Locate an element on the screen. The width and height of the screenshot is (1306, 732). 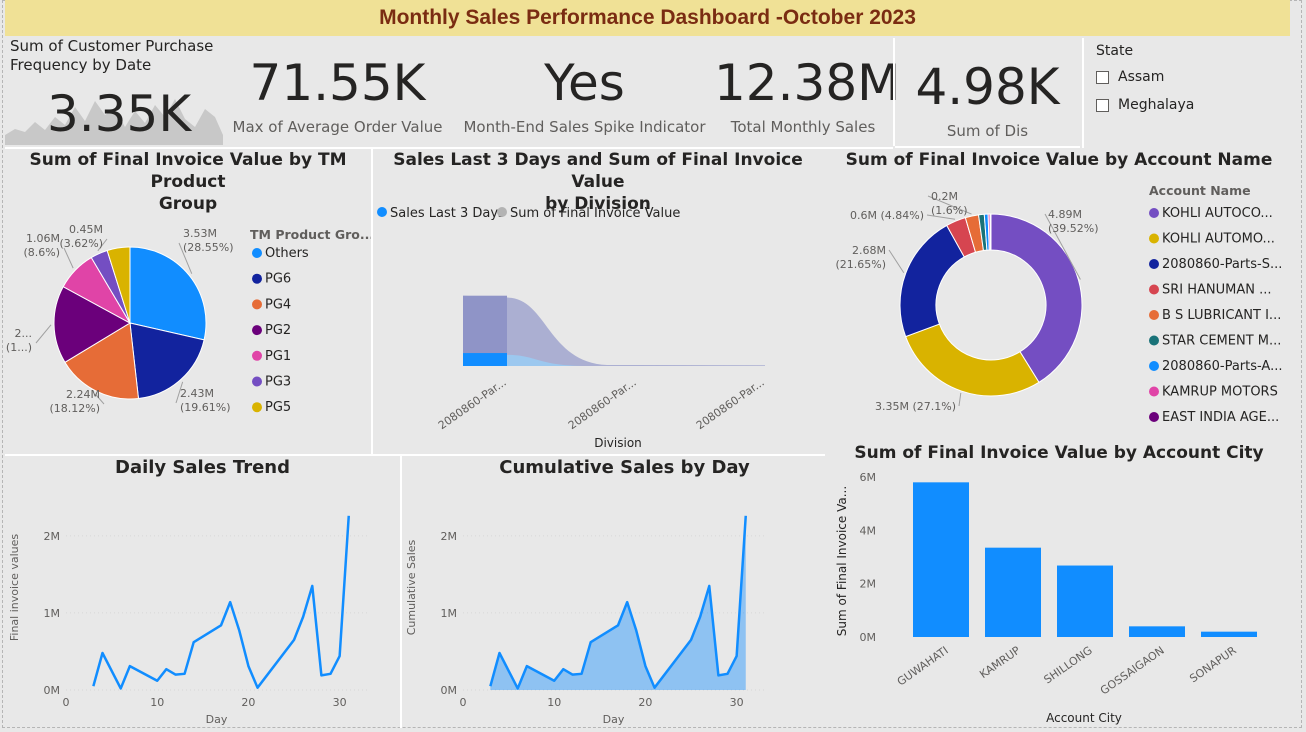
slicer-option-label: Assam is located at coordinates (1141, 77).